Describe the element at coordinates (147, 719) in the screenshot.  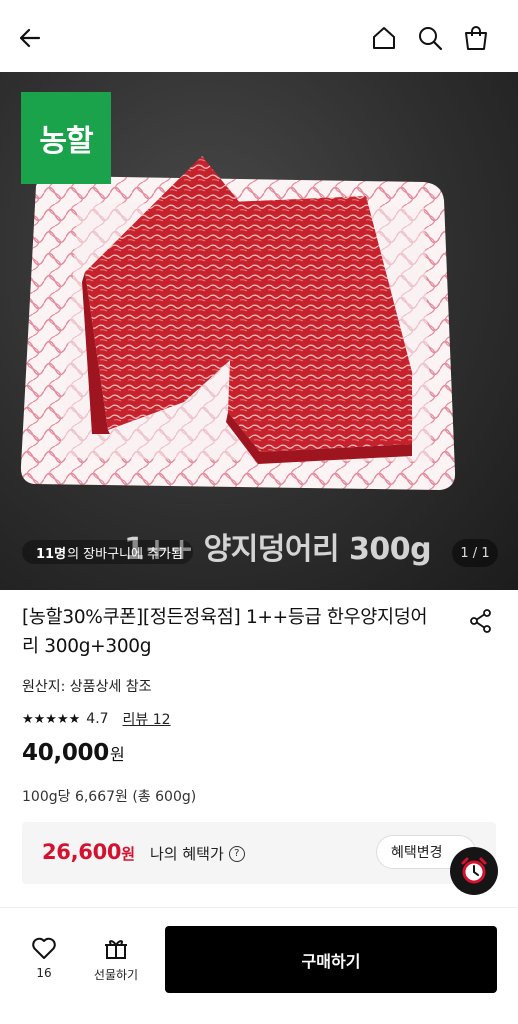
I see `review-link: 리뷰 12` at that location.